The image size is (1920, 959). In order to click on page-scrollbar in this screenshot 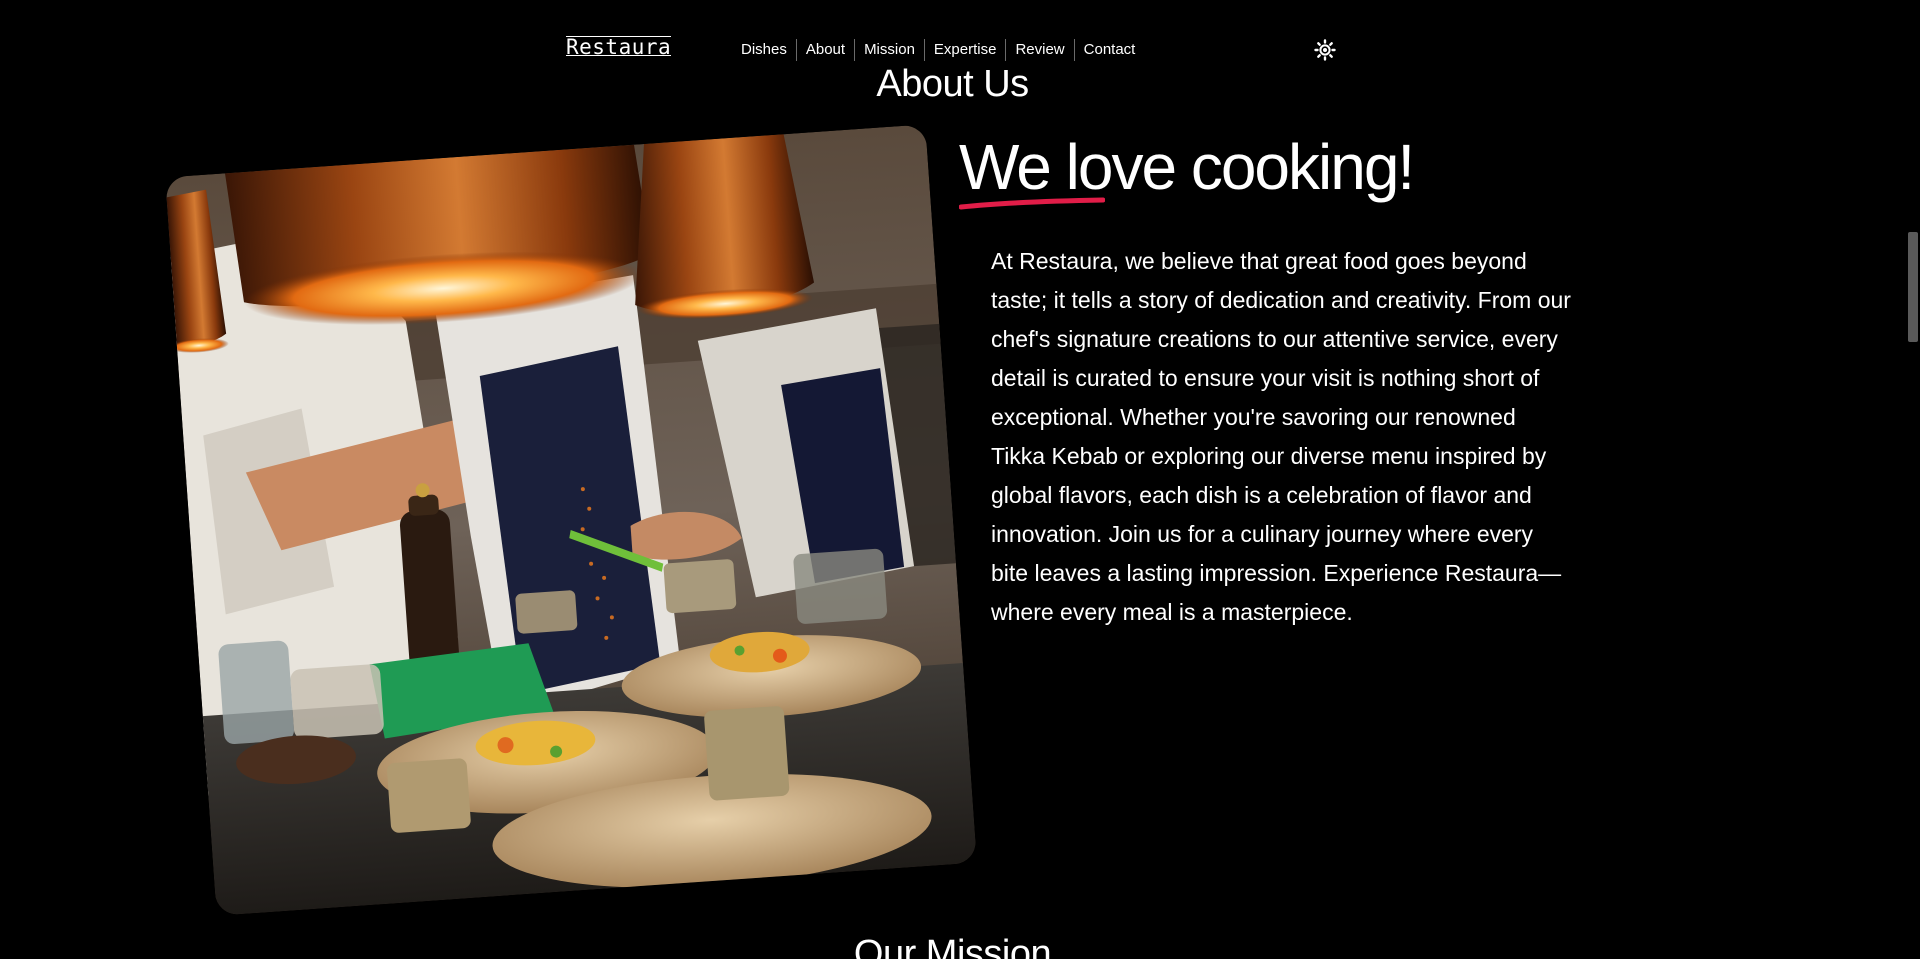, I will do `click(1912, 479)`.